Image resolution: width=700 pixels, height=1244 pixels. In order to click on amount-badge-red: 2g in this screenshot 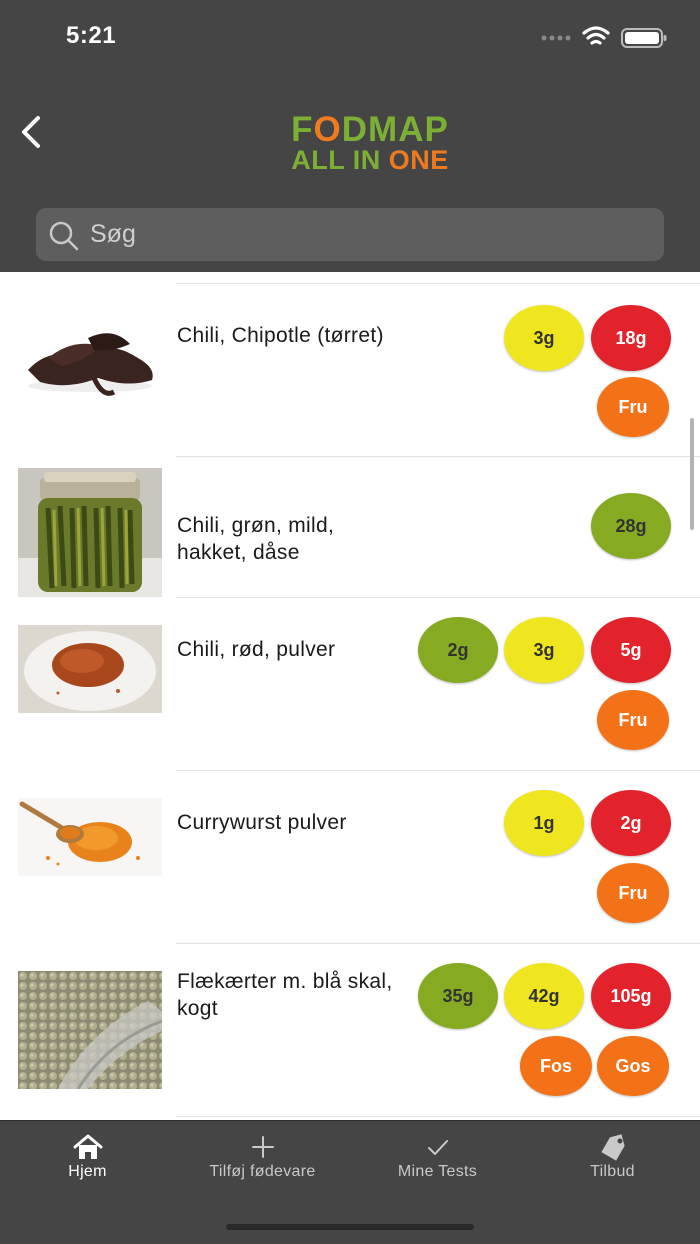, I will do `click(631, 823)`.